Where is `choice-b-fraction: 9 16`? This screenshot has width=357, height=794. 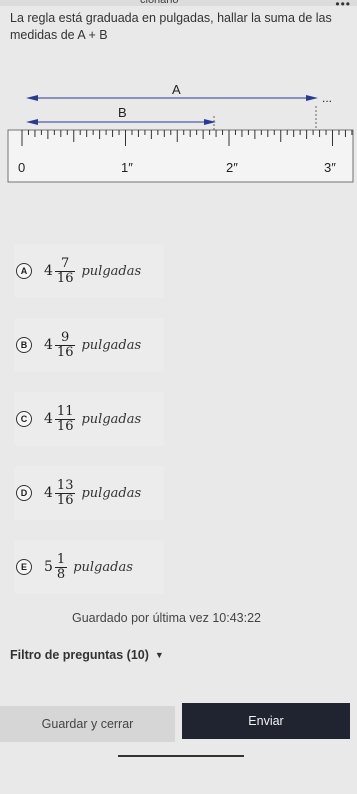
choice-b-fraction: 9 16 is located at coordinates (65, 344).